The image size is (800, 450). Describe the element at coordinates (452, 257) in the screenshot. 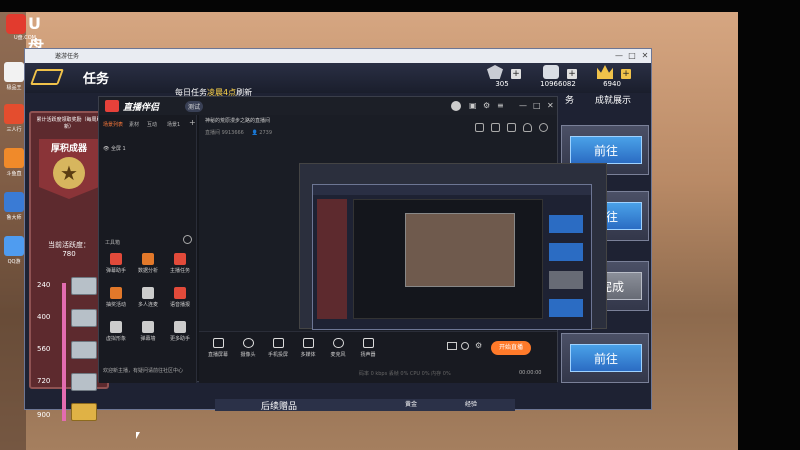

I see `preview-game-window` at that location.